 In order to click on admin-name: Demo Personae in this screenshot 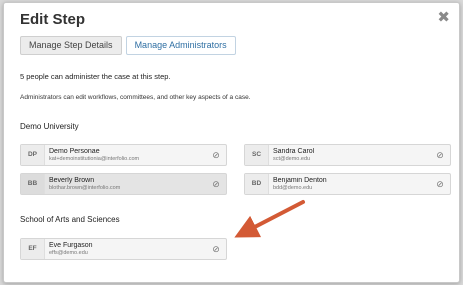, I will do `click(74, 151)`.